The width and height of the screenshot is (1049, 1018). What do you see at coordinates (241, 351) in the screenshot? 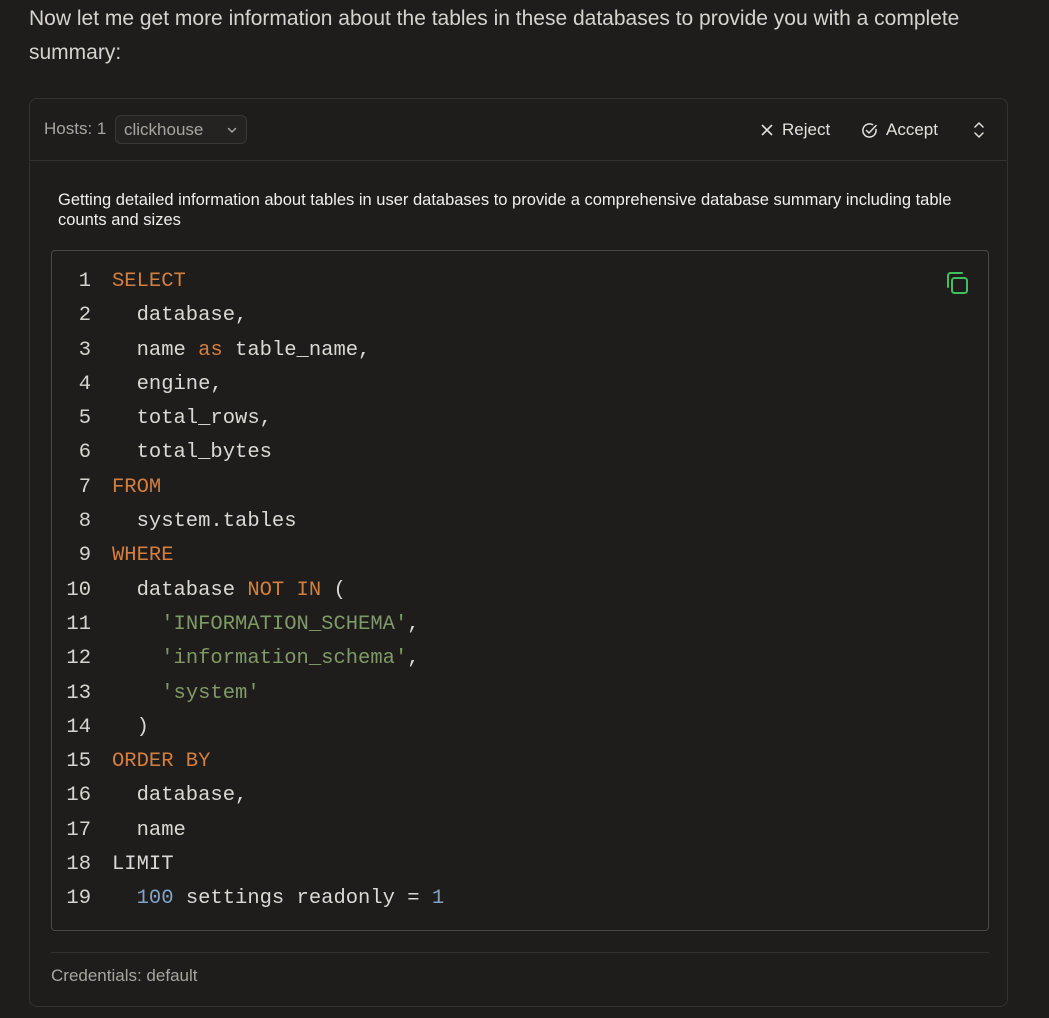
I see `code-text: name as table_name,` at bounding box center [241, 351].